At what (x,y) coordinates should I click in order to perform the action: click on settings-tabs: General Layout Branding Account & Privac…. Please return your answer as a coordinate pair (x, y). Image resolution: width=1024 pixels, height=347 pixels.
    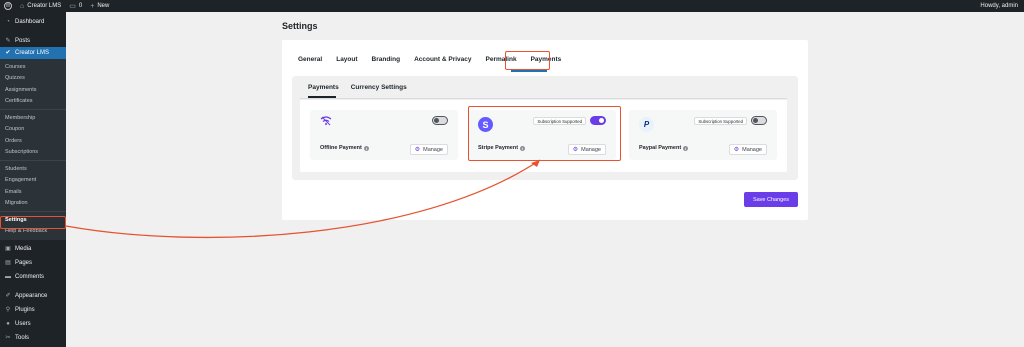
    Looking at the image, I should click on (436, 59).